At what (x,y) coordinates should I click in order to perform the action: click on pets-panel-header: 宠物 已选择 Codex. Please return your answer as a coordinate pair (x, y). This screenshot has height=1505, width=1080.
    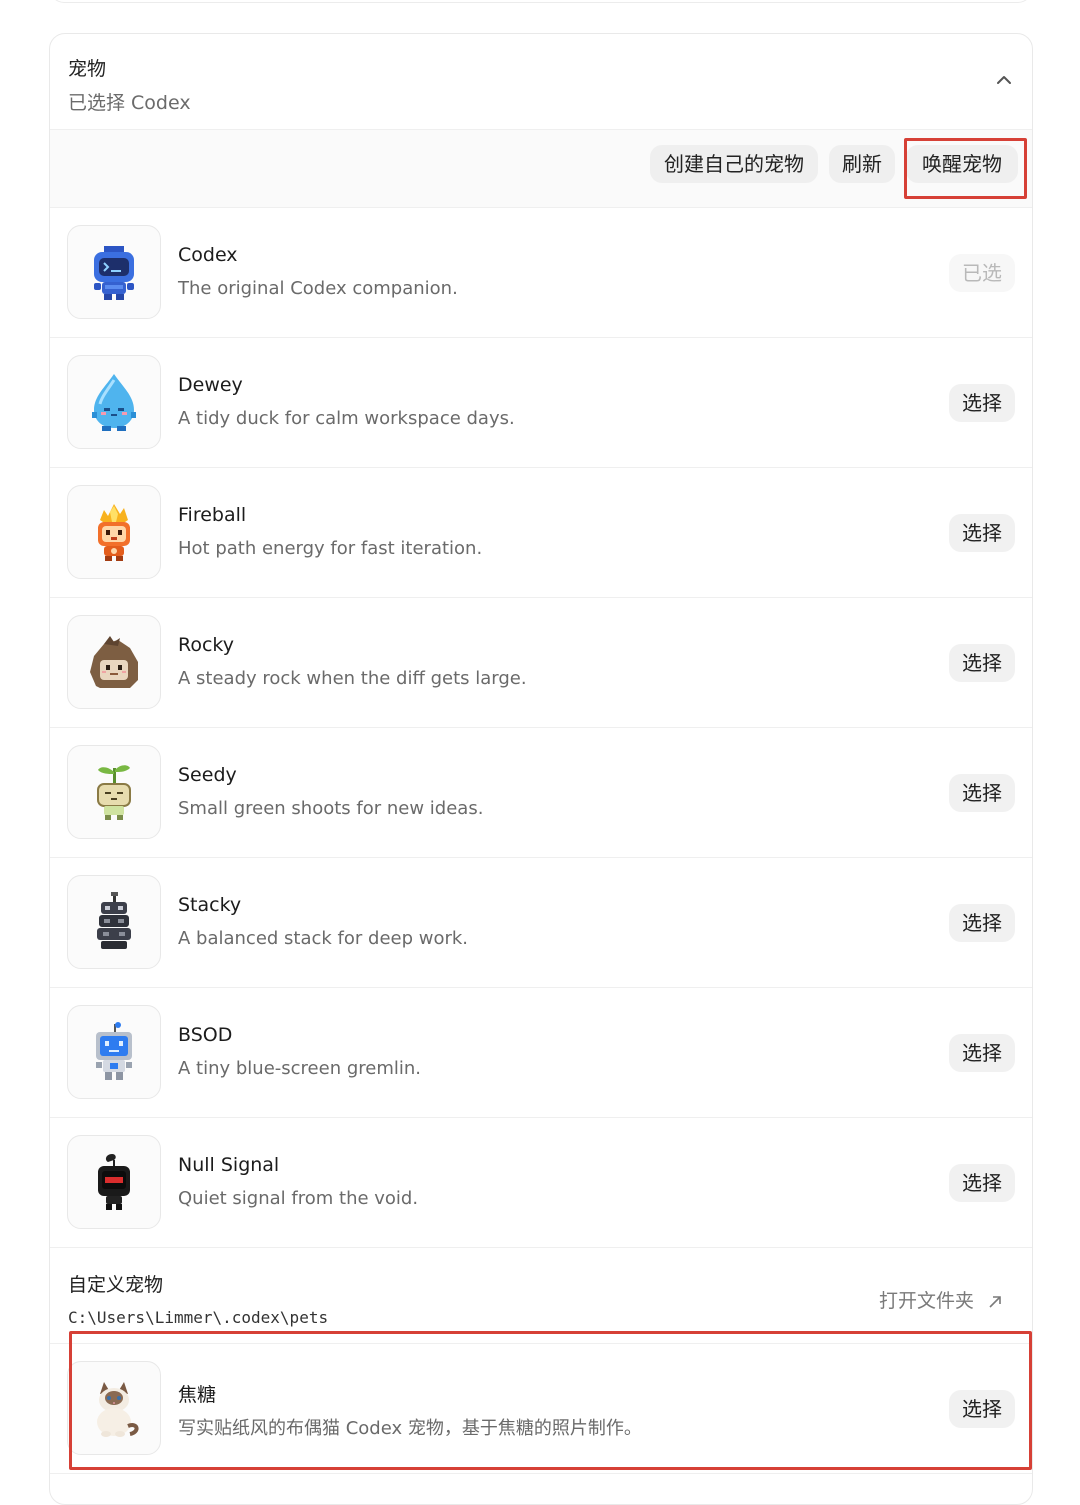
    Looking at the image, I should click on (541, 82).